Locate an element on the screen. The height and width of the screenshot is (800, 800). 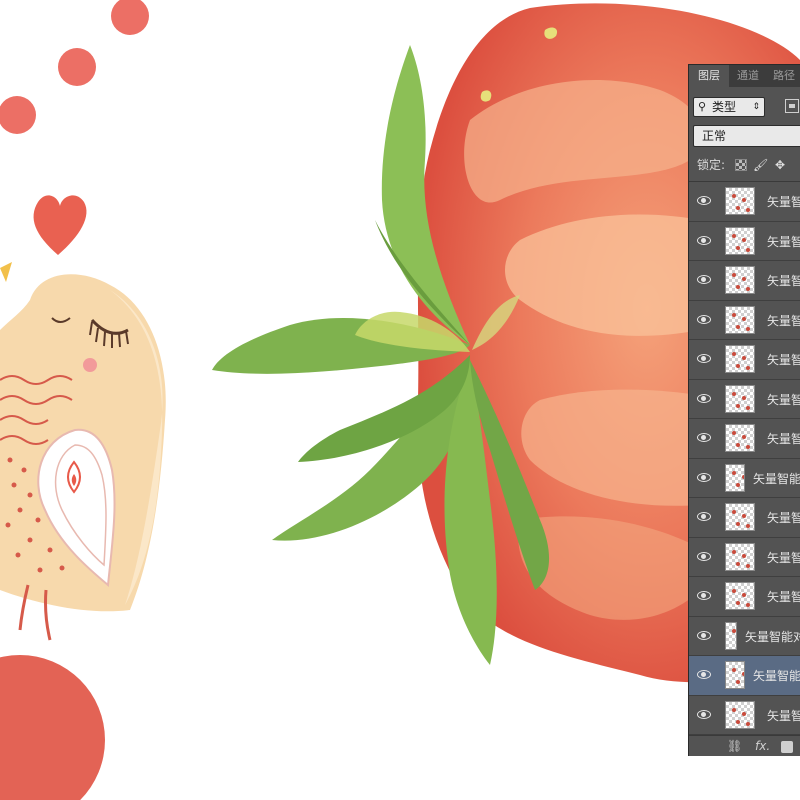
blend-mode-select: 正常 is located at coordinates (746, 136).